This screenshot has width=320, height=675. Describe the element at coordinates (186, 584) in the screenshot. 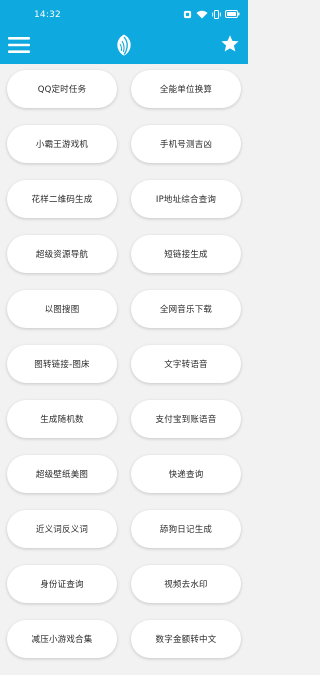

I see `tool-button: 视频去水印` at that location.